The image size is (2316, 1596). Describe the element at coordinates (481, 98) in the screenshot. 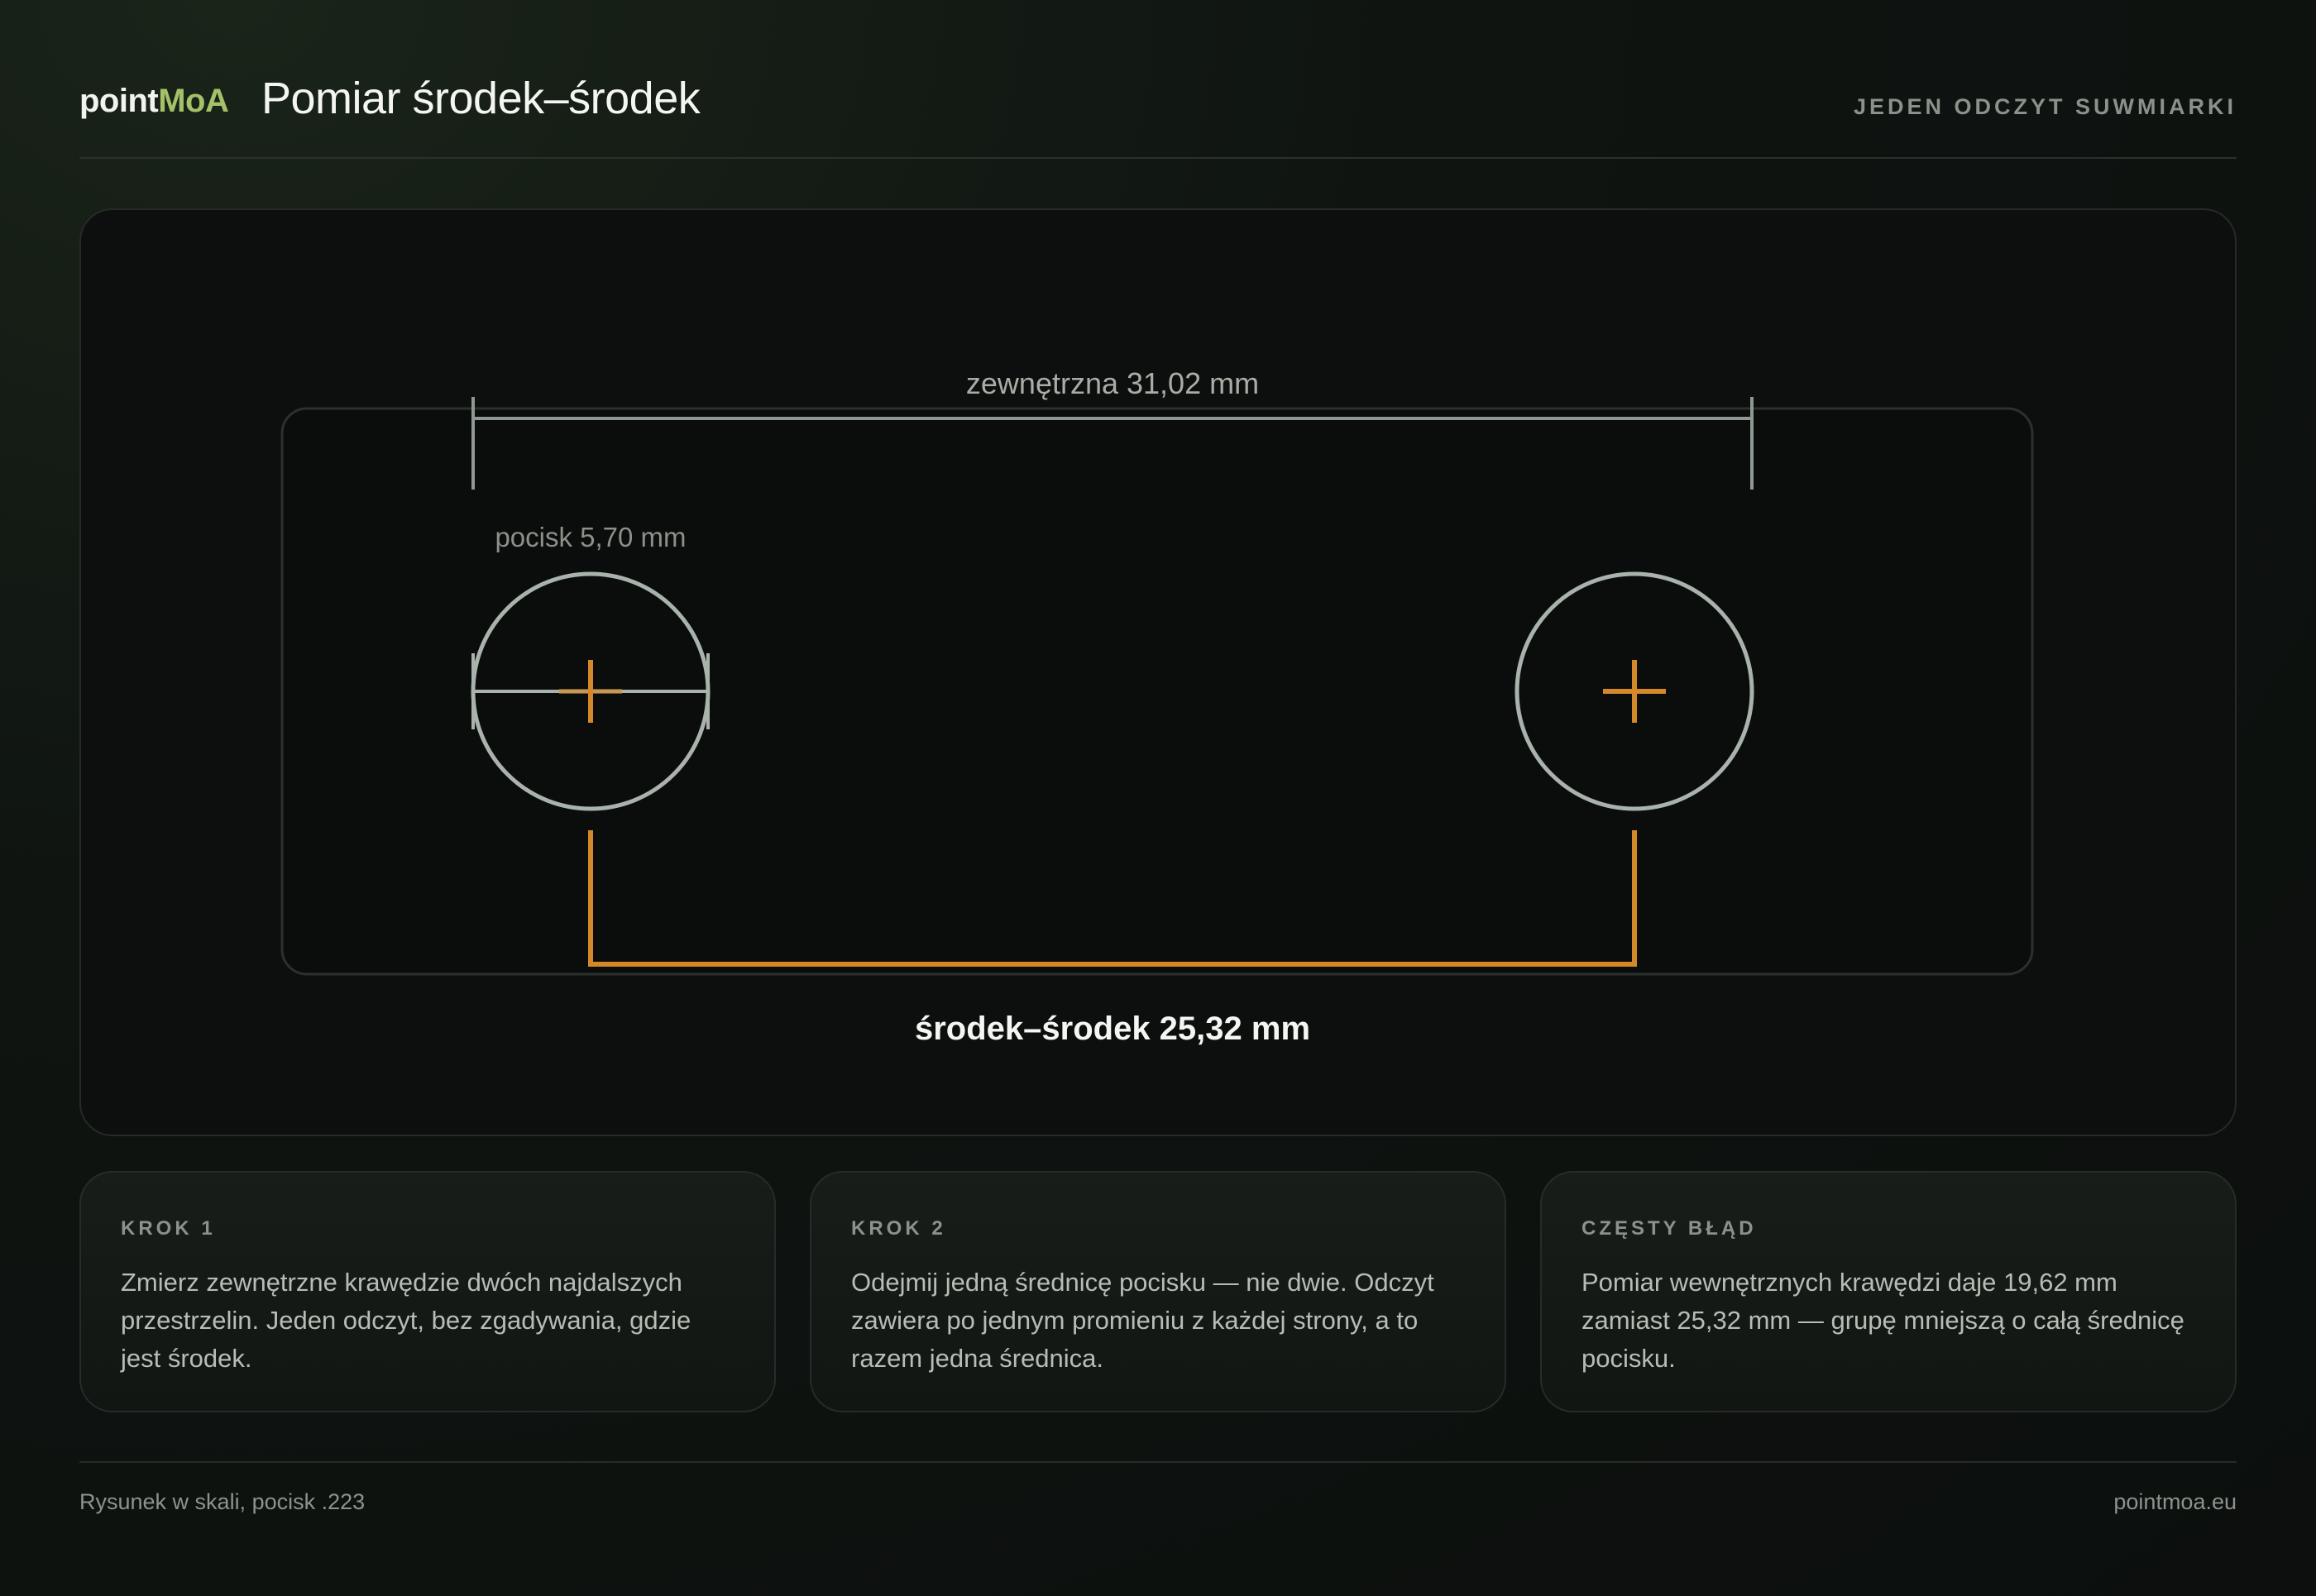

I see `page-title: Pomiar środek–środek` at that location.